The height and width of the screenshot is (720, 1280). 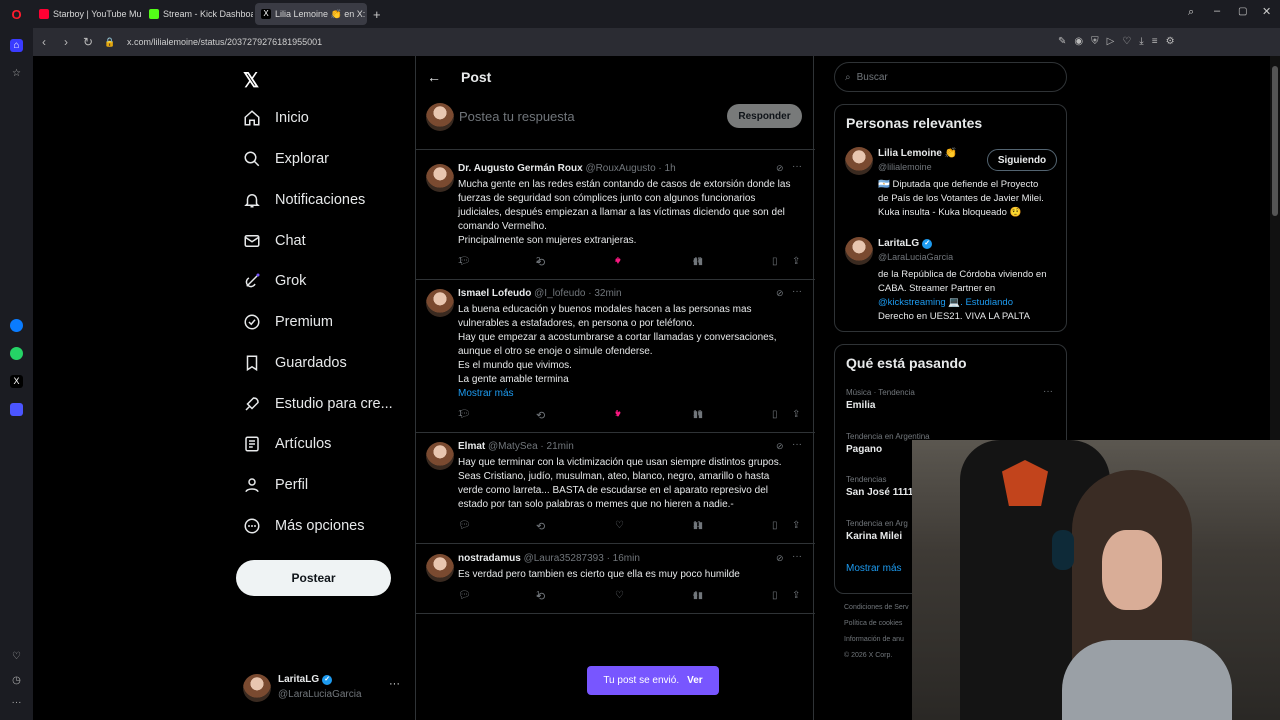 I want to click on post-button: Postear, so click(x=313, y=578).